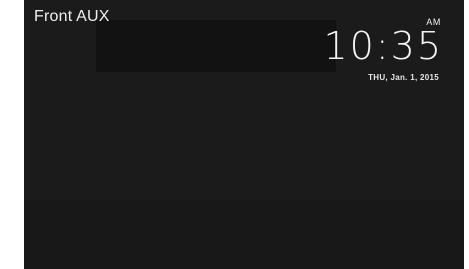 The height and width of the screenshot is (269, 469). What do you see at coordinates (216, 46) in the screenshot?
I see `background-shade` at bounding box center [216, 46].